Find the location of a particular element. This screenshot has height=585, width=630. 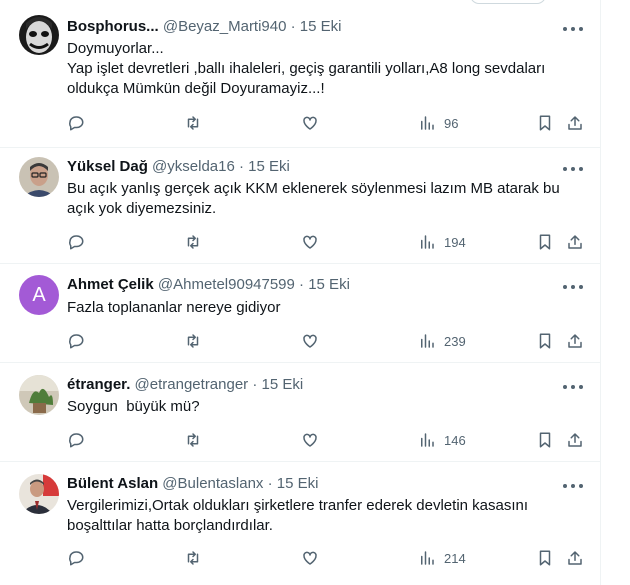

views-button: 96 is located at coordinates (438, 123).